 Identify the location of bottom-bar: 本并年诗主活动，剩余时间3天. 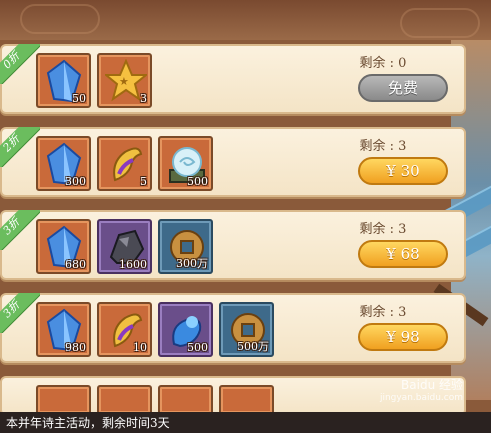
(245, 422).